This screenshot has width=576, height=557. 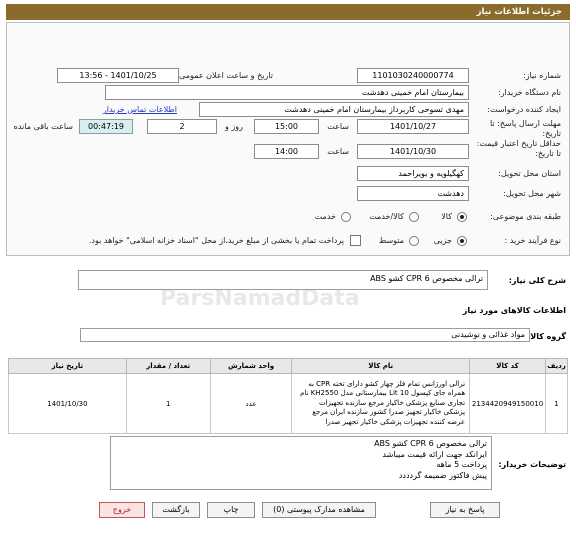 What do you see at coordinates (338, 126) in the screenshot?
I see `deadline-time-label: ساعت` at bounding box center [338, 126].